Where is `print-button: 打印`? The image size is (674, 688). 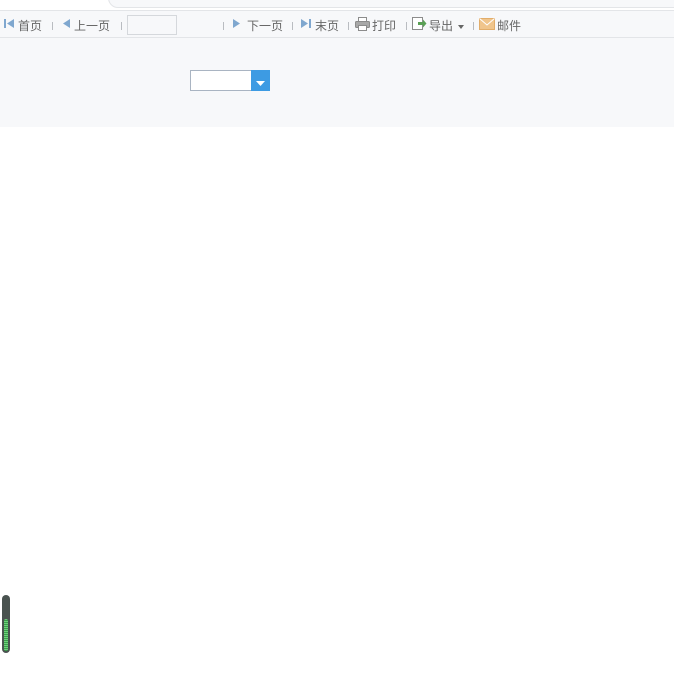 print-button: 打印 is located at coordinates (375, 25).